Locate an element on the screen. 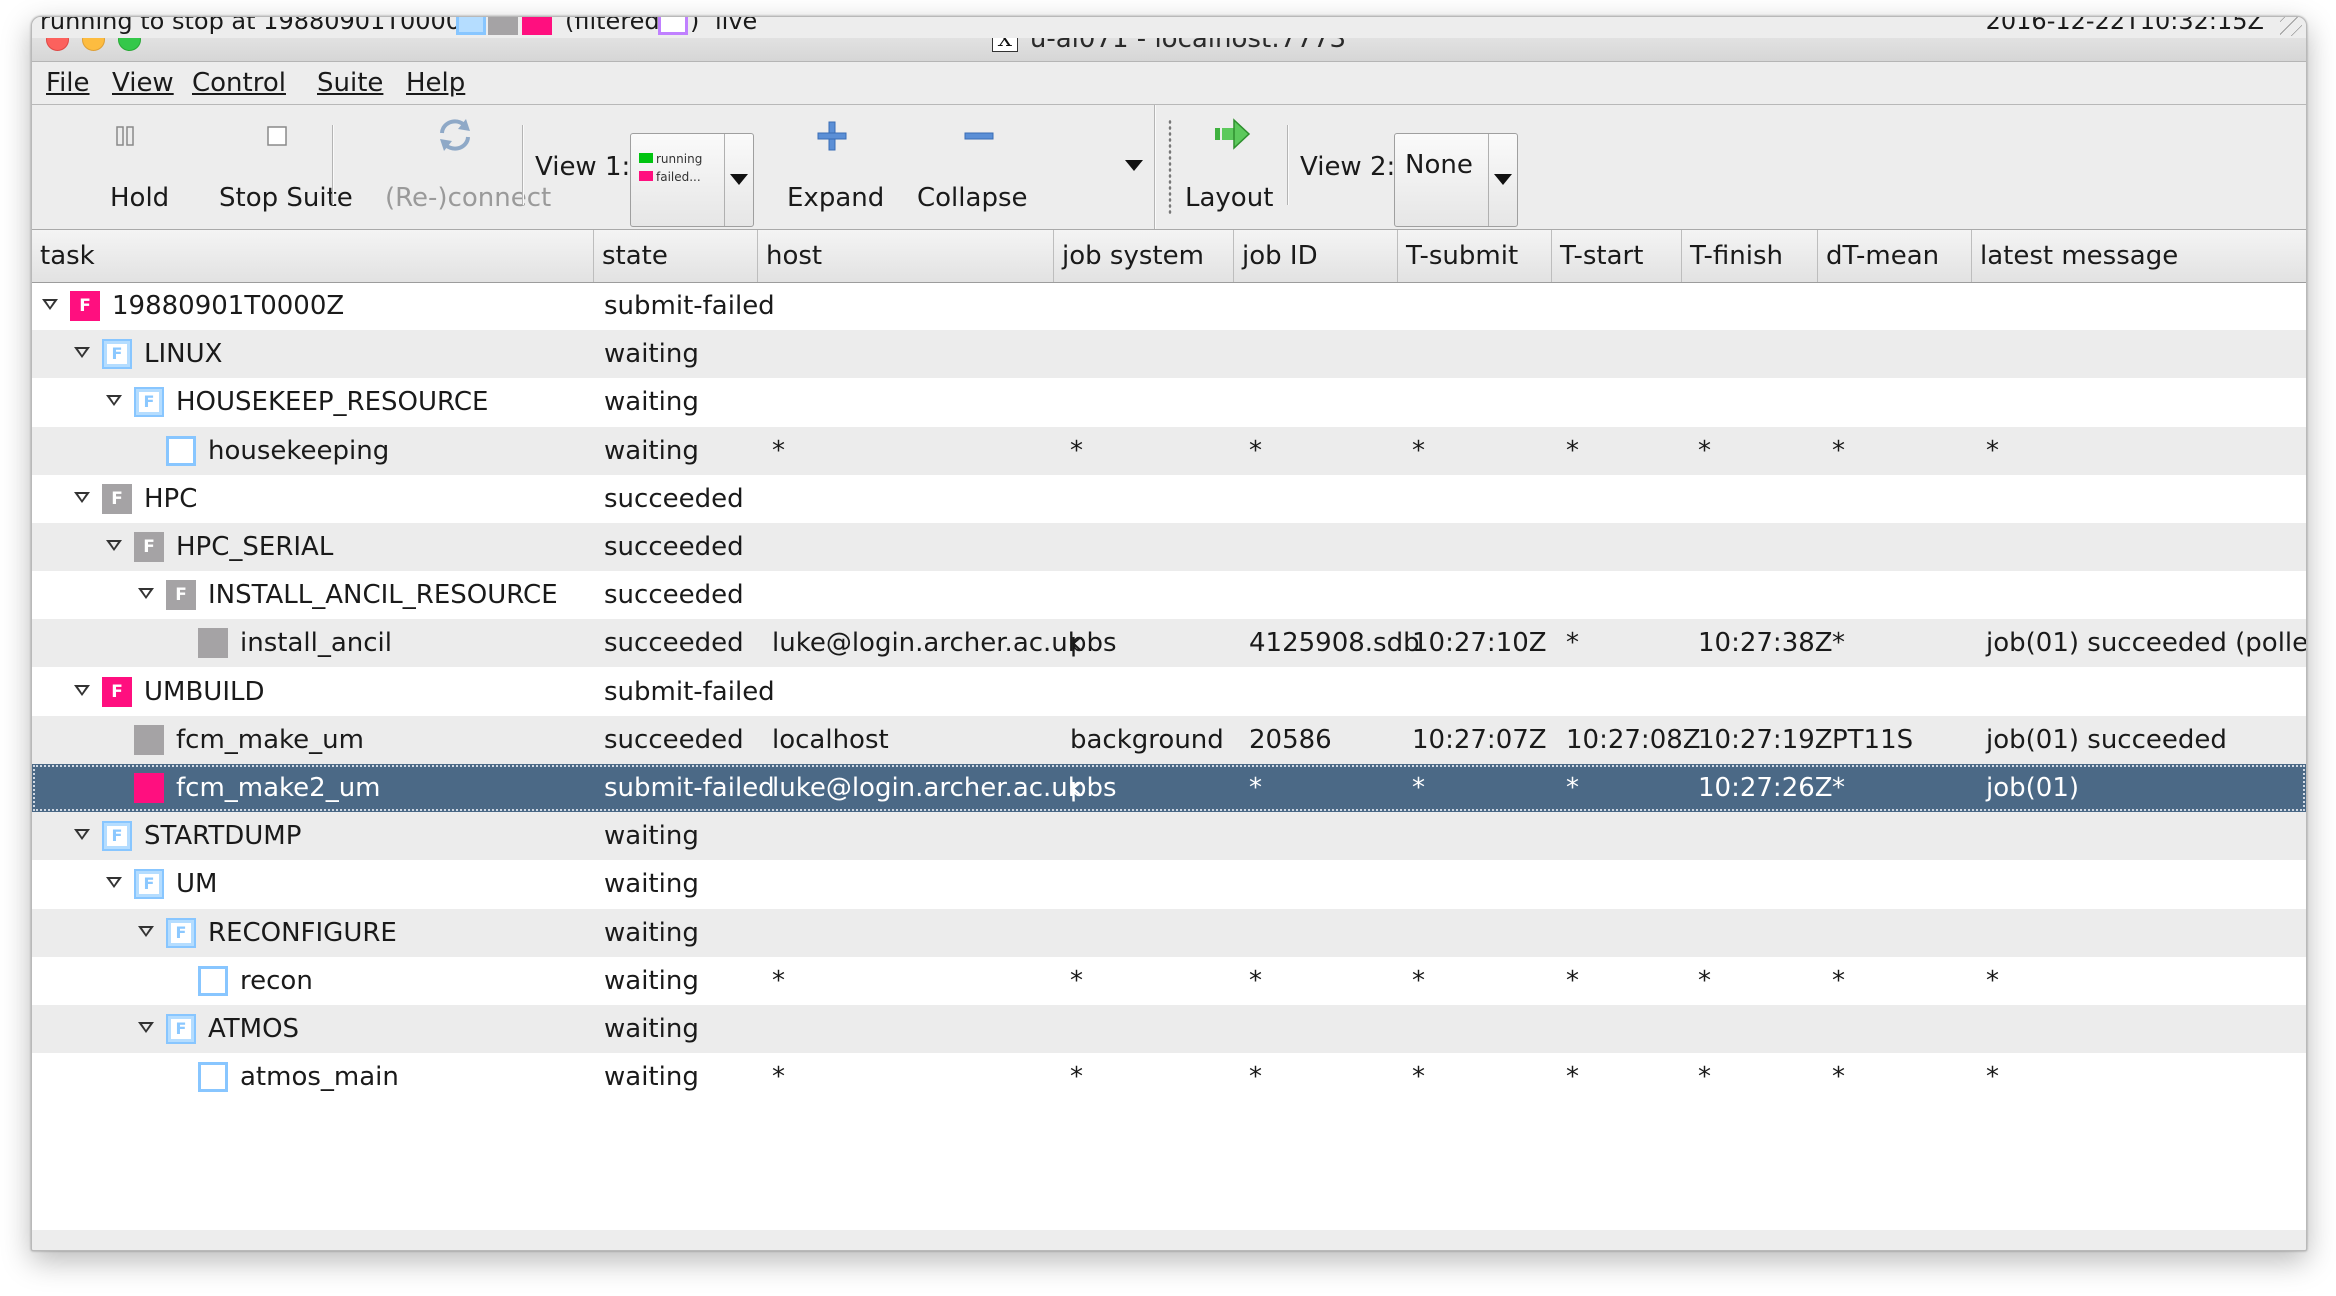 The image size is (2336, 1296). menu-bar: File View Control Suite Help is located at coordinates (1169, 83).